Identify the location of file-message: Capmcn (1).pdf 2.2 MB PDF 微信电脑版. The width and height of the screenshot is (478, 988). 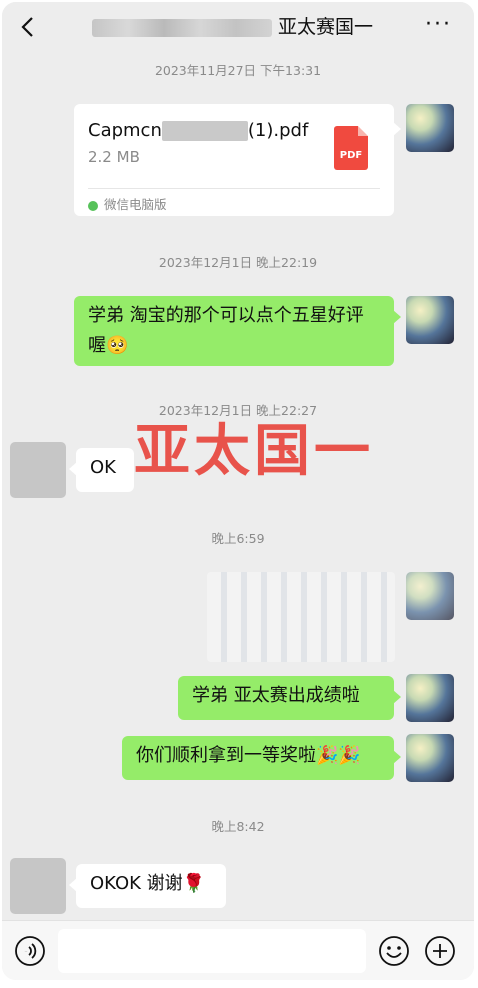
(237, 160).